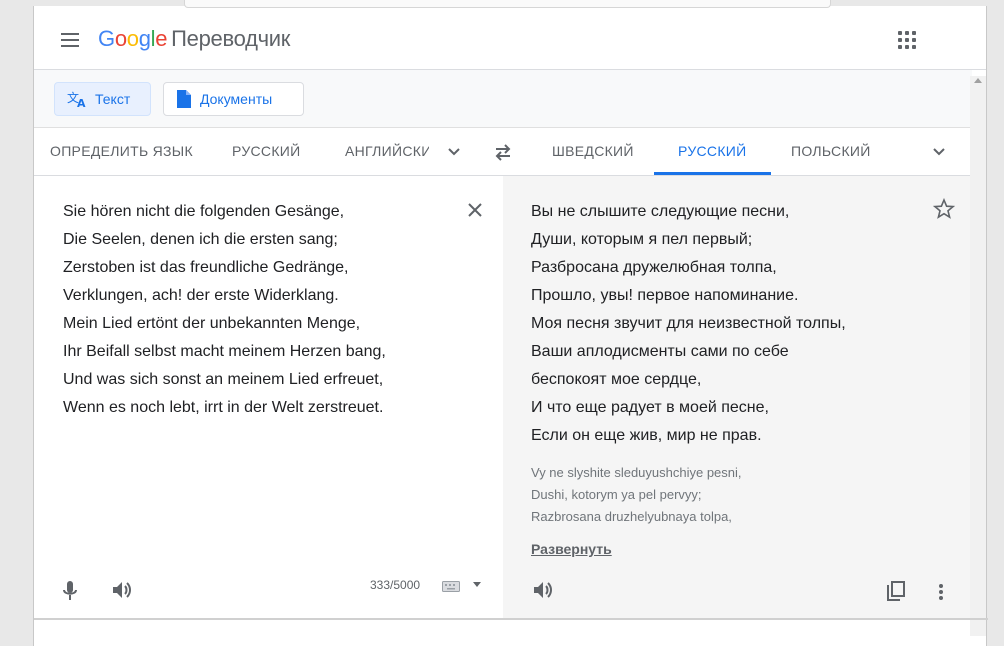 The image size is (1004, 646). Describe the element at coordinates (70, 591) in the screenshot. I see `microphone-icon` at that location.